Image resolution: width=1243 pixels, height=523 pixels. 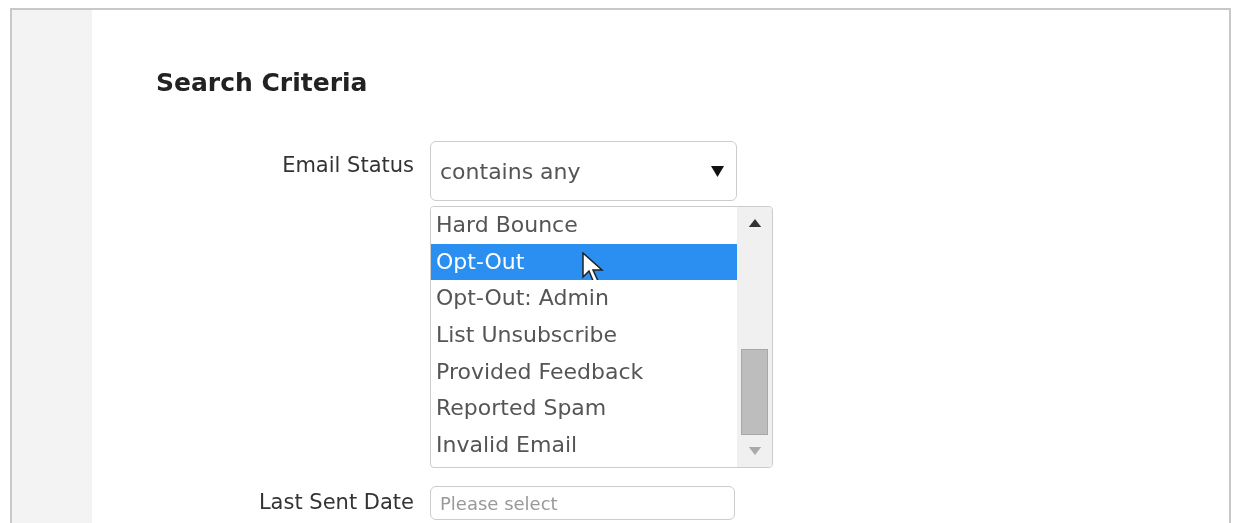 What do you see at coordinates (754, 337) in the screenshot?
I see `scrollbar` at bounding box center [754, 337].